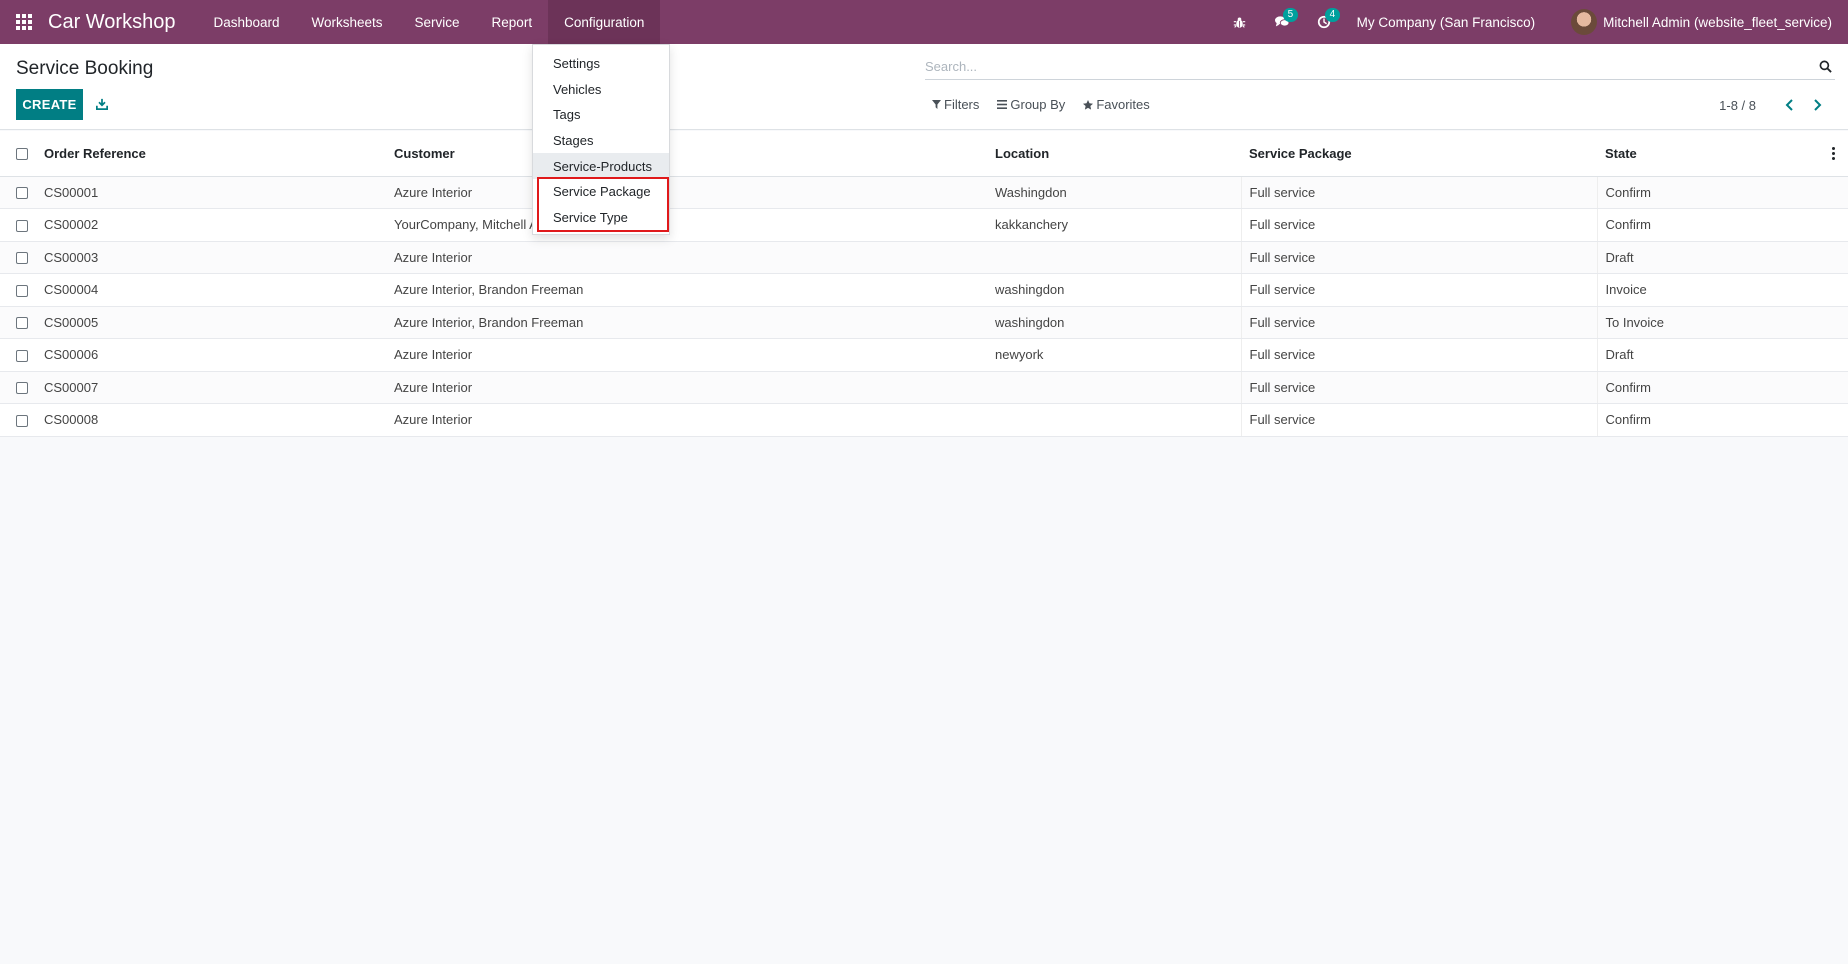 This screenshot has width=1848, height=964. I want to click on cell-order-reference: CS00002, so click(211, 225).